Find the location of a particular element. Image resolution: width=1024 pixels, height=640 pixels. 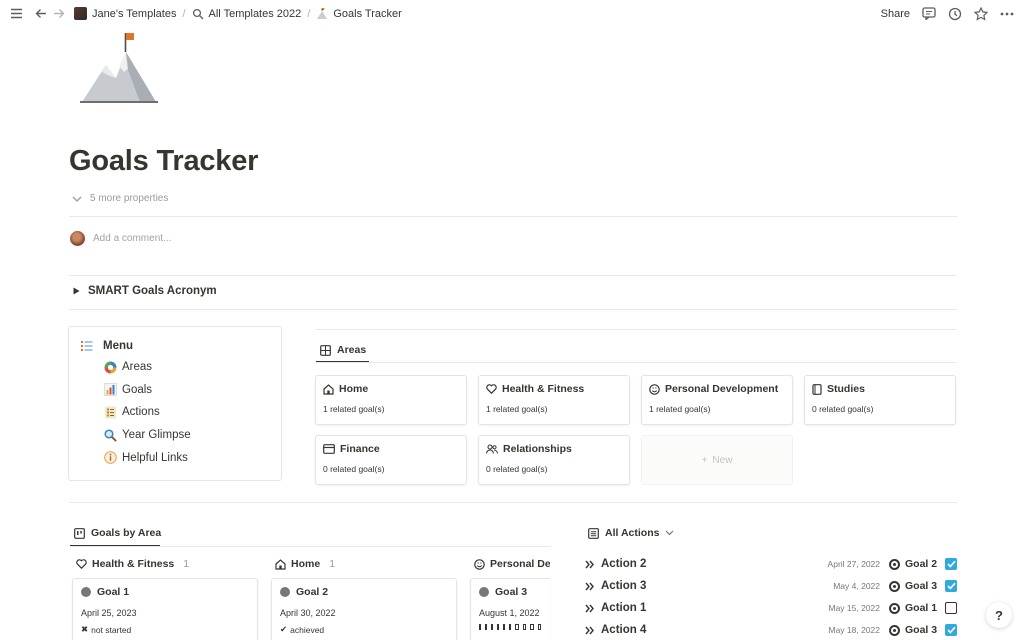

page-icon-mountain is located at coordinates (120, 68).